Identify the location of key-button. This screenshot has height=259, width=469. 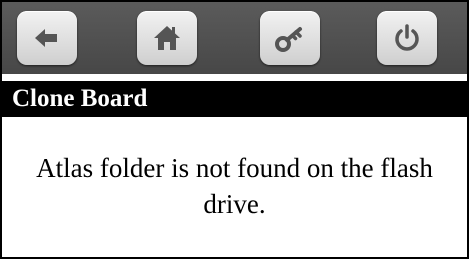
(290, 38).